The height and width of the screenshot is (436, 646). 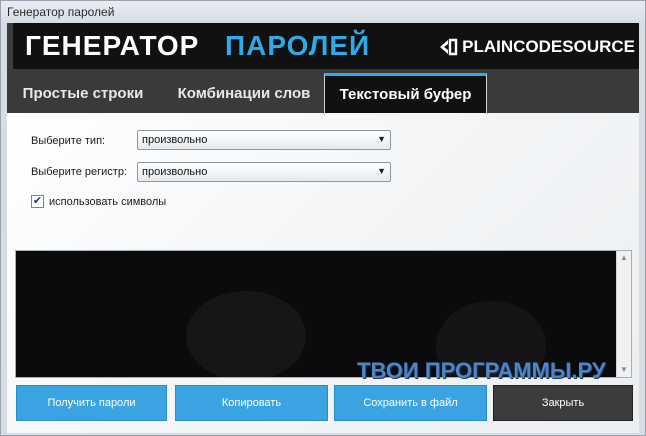 I want to click on tab-label: Текстовый буфер, so click(x=405, y=94).